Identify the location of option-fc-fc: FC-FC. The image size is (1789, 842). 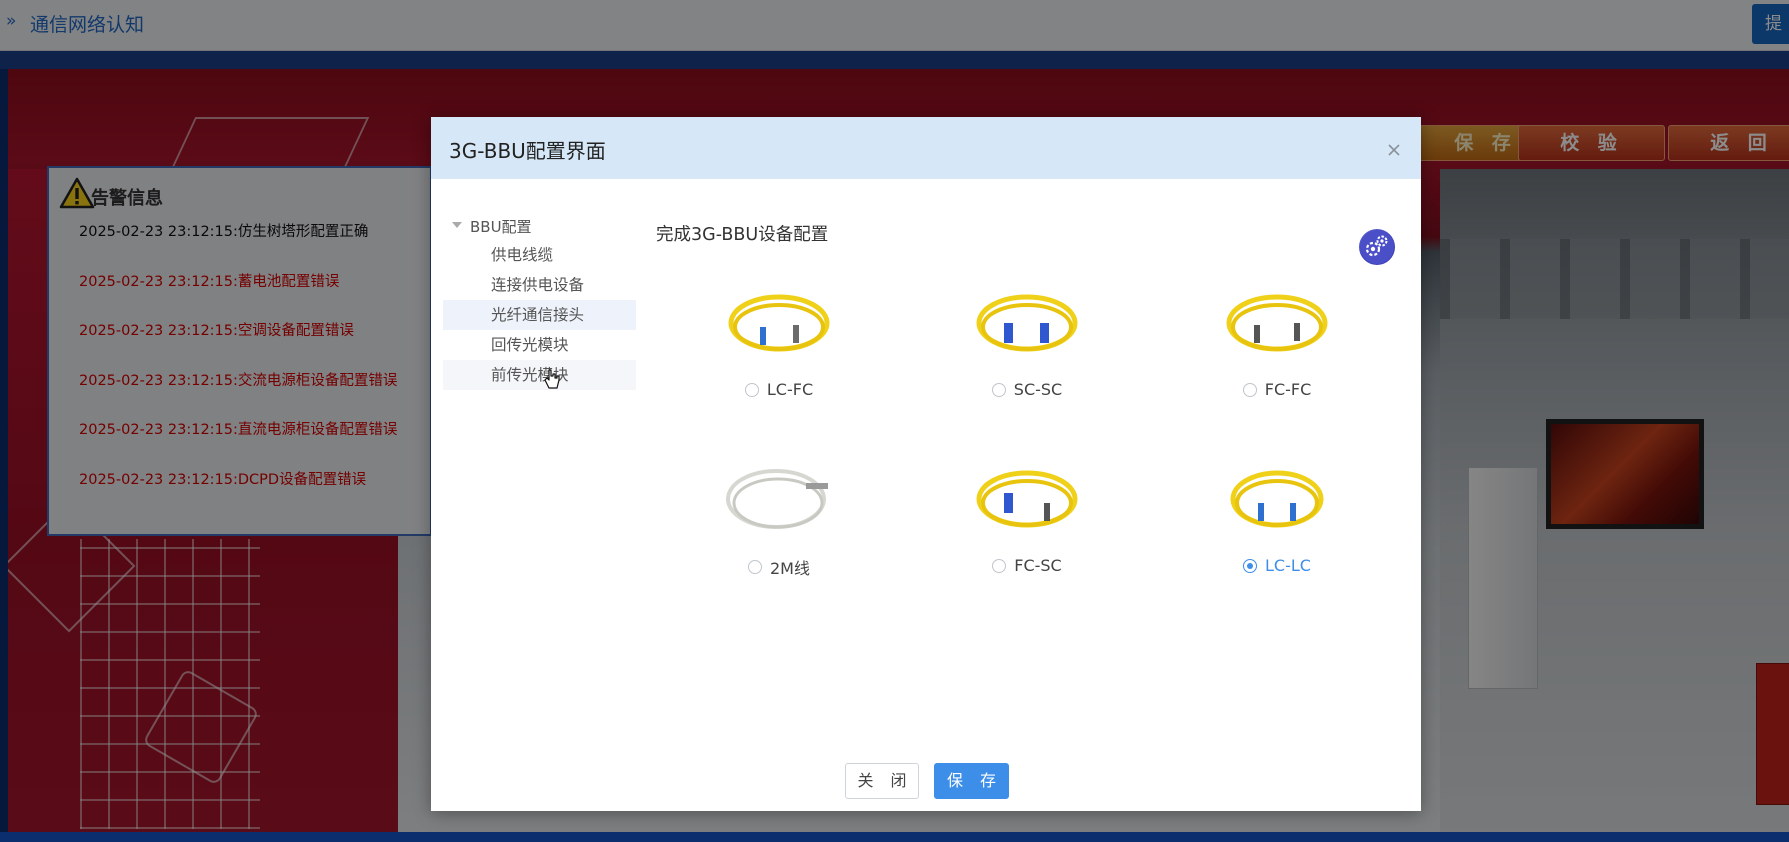
(1277, 343).